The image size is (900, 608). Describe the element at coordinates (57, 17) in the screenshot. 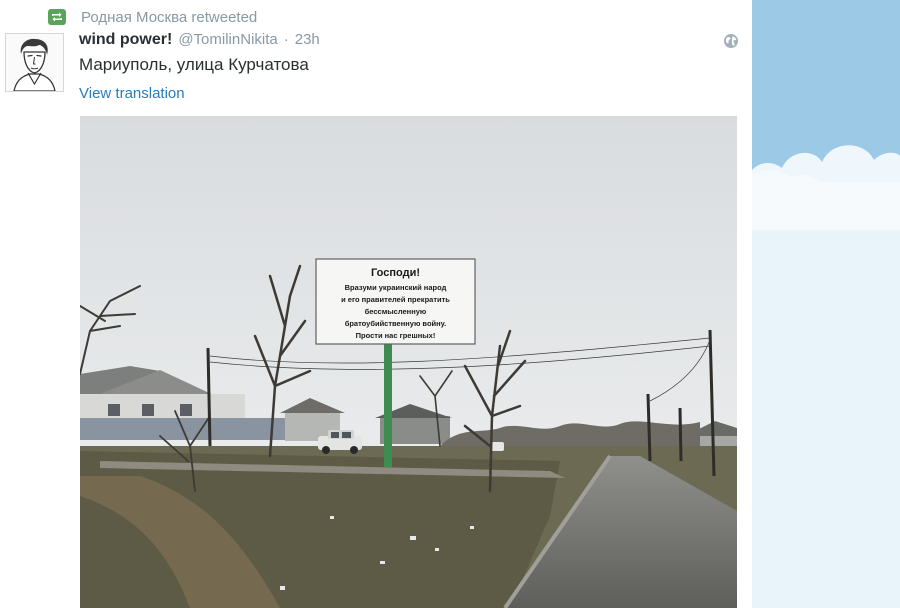

I see `retweet-icon` at that location.